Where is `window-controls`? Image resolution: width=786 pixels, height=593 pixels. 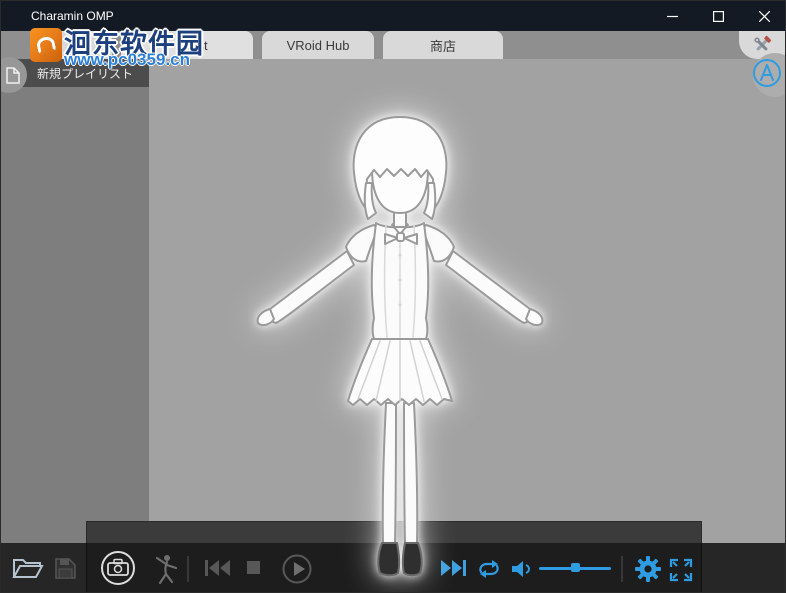 window-controls is located at coordinates (717, 16).